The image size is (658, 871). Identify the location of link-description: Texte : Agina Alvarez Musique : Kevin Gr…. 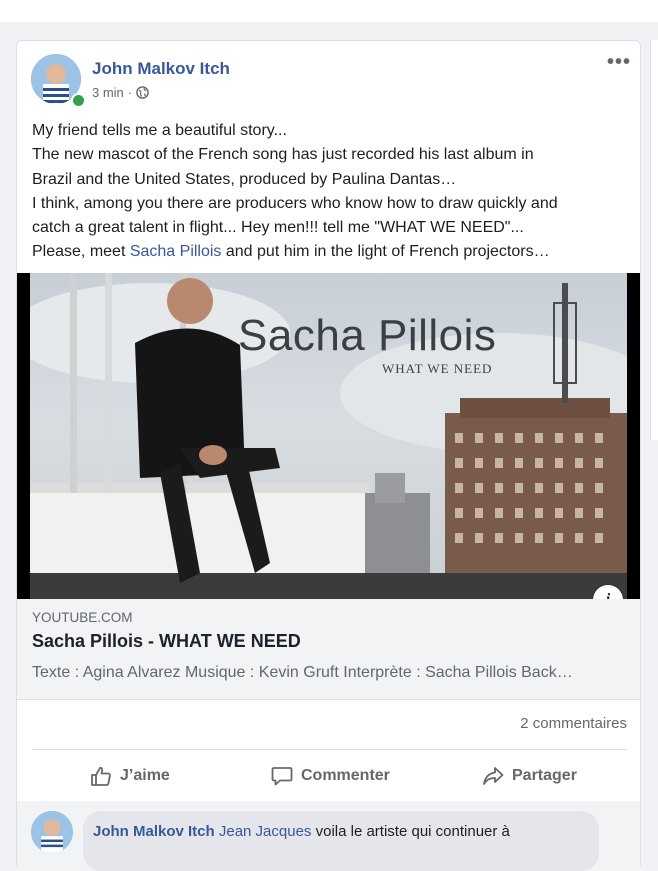
(302, 672).